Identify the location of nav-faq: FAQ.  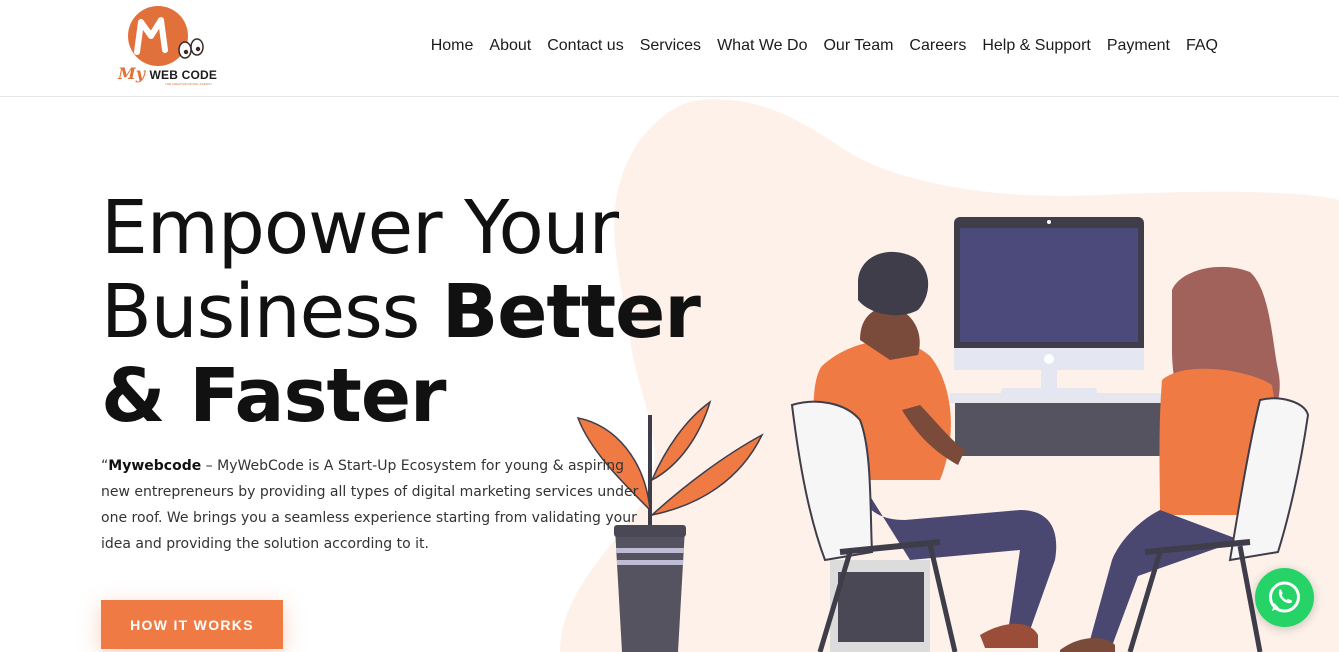
(1202, 46).